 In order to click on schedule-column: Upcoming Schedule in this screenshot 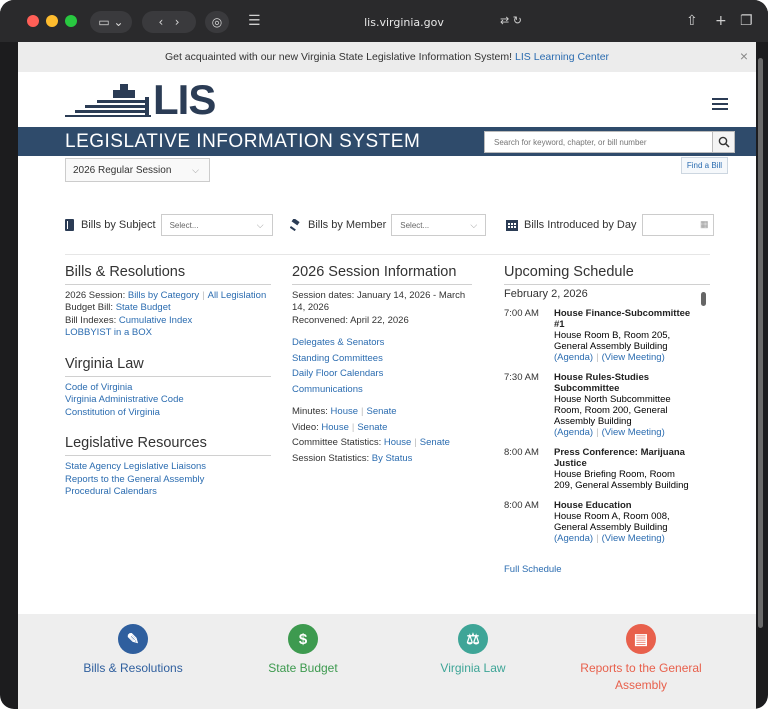, I will do `click(607, 277)`.